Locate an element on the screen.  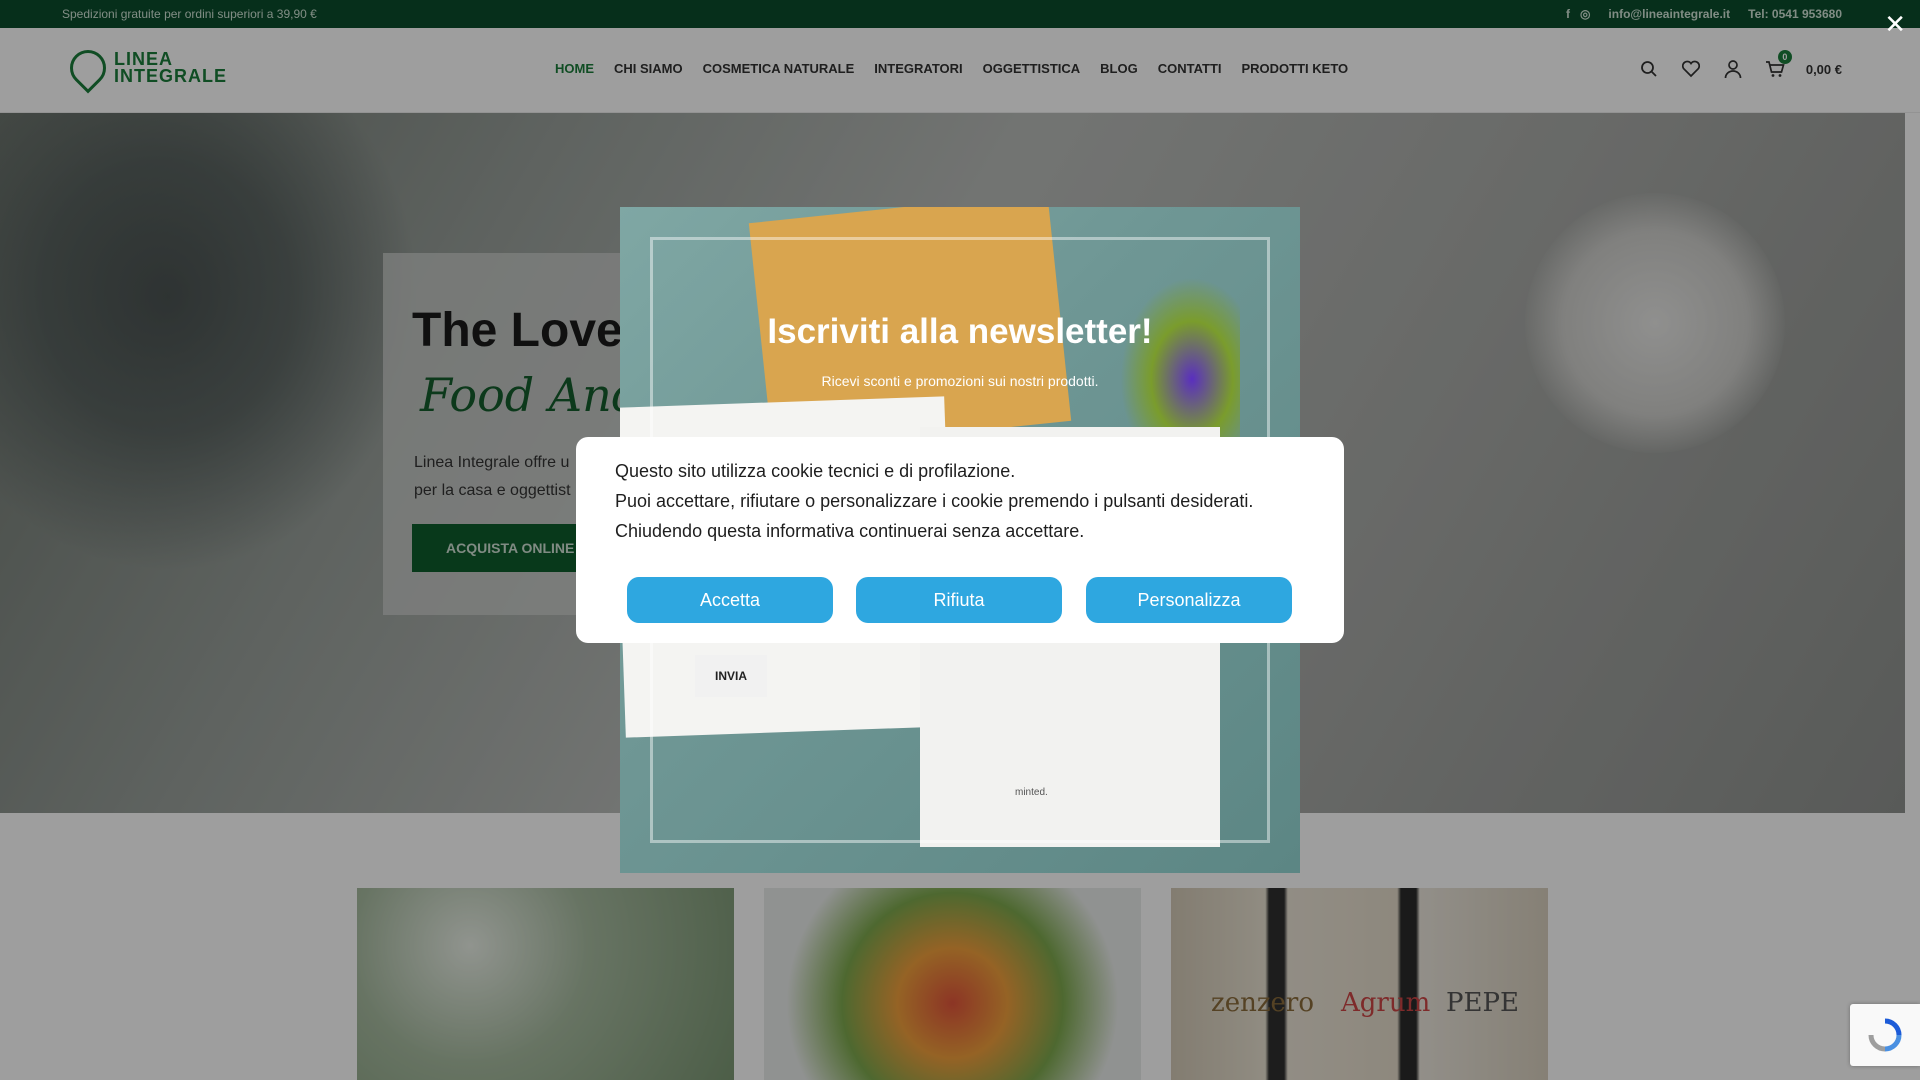
recaptcha-icon is located at coordinates (1885, 1035).